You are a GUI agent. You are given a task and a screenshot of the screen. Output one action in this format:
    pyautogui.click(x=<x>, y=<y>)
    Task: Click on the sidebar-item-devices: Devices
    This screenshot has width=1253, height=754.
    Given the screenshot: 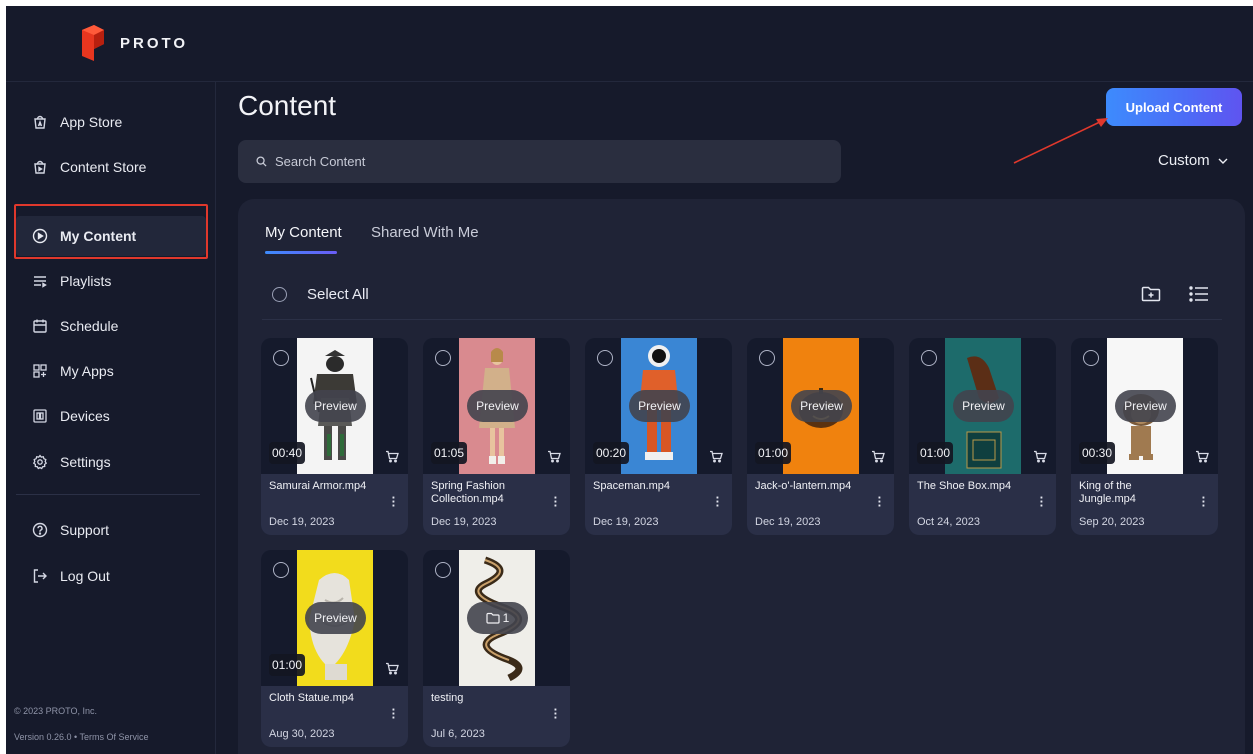 What is the action you would take?
    pyautogui.click(x=111, y=416)
    